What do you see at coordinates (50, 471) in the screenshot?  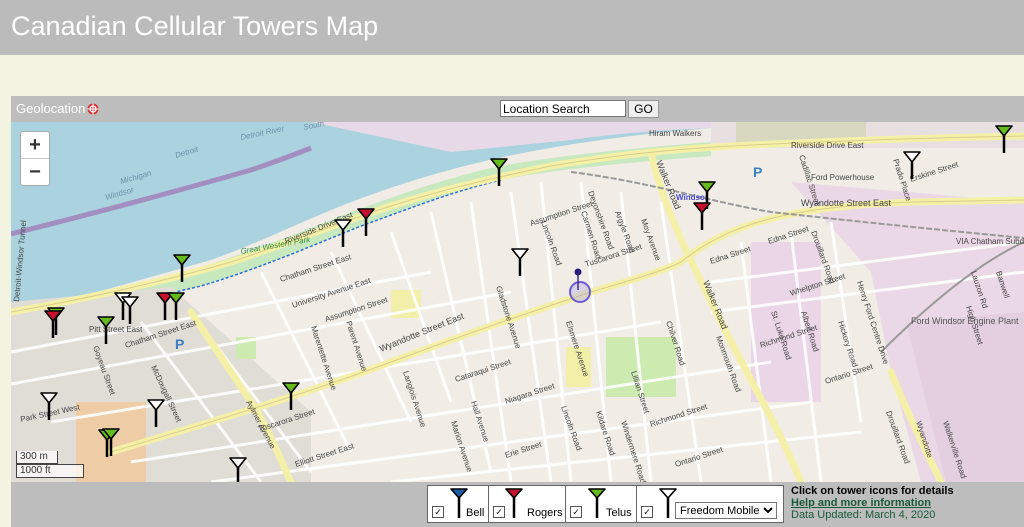 I see `scale-imperial: 1000 ft` at bounding box center [50, 471].